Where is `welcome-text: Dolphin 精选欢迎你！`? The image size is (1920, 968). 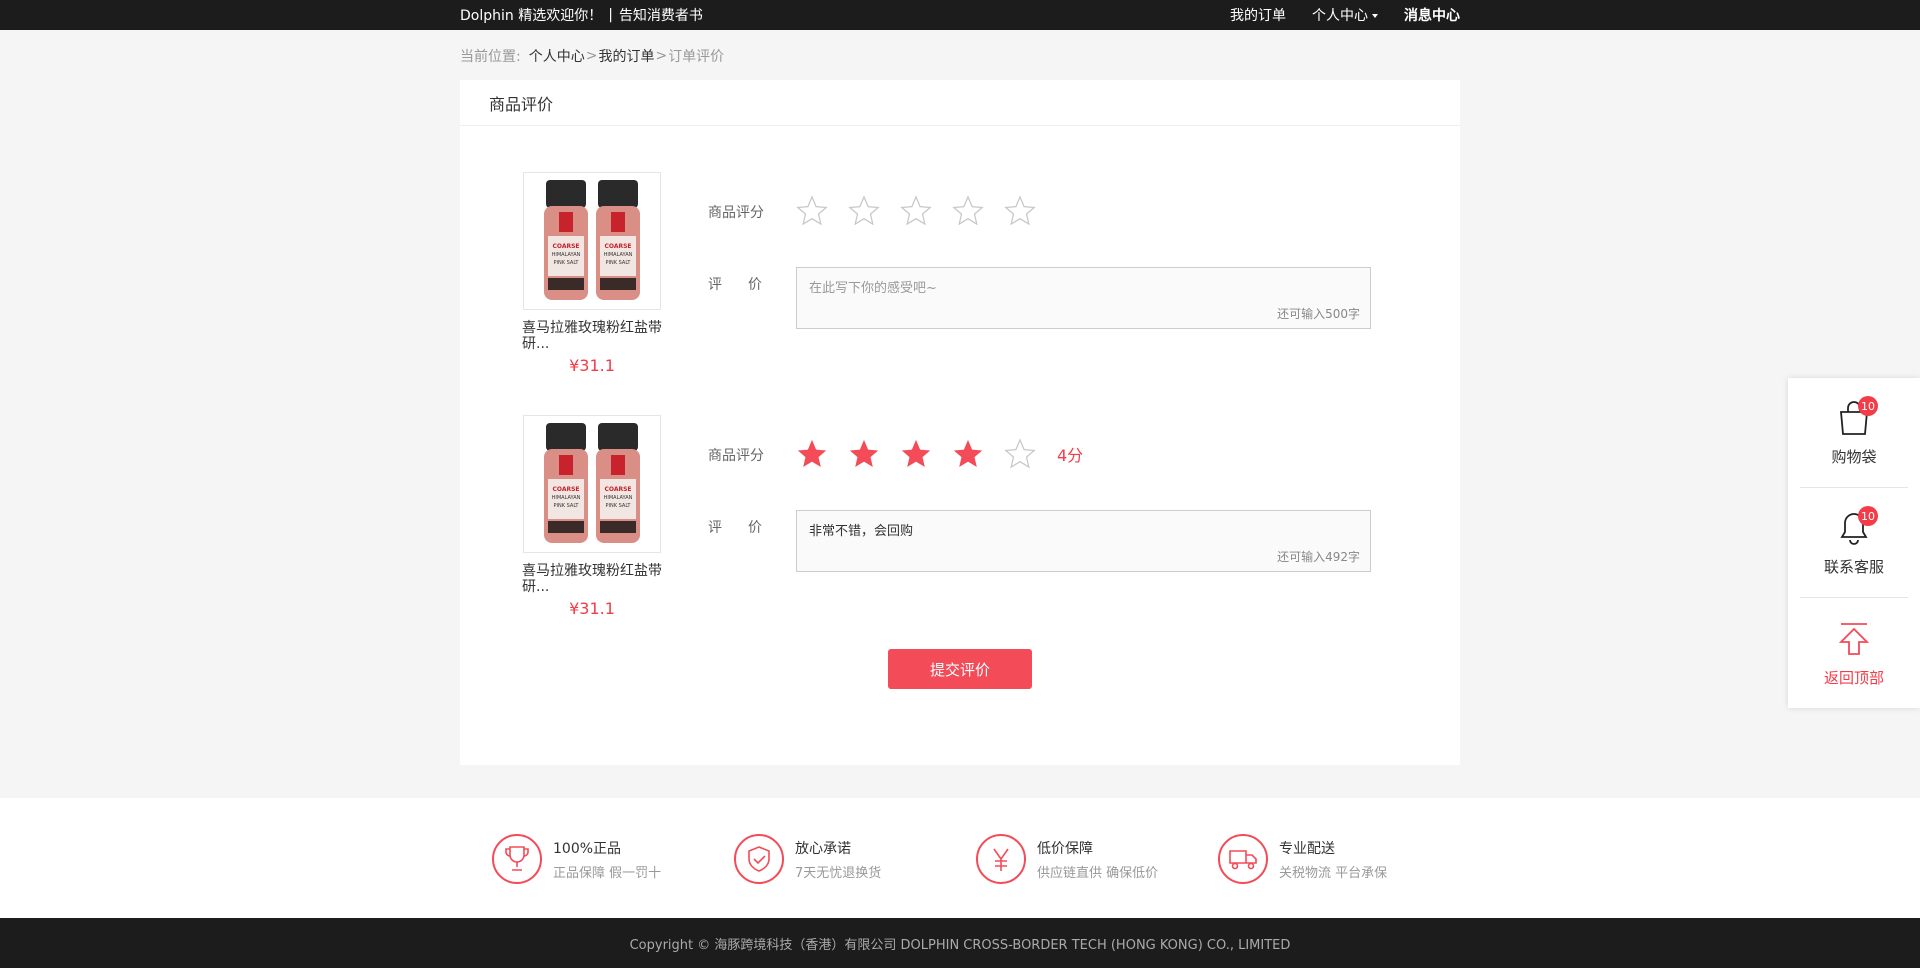 welcome-text: Dolphin 精选欢迎你！ is located at coordinates (531, 16).